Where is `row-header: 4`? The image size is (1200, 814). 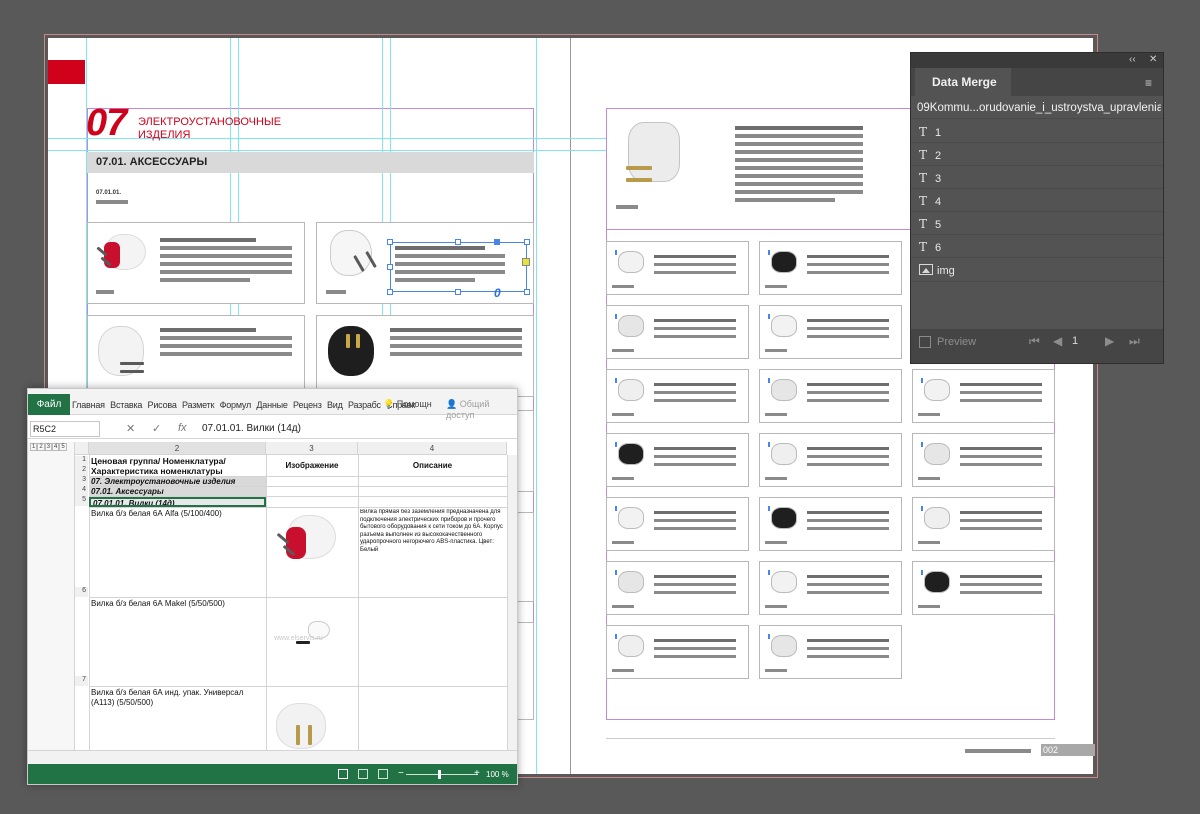 row-header: 4 is located at coordinates (81, 491).